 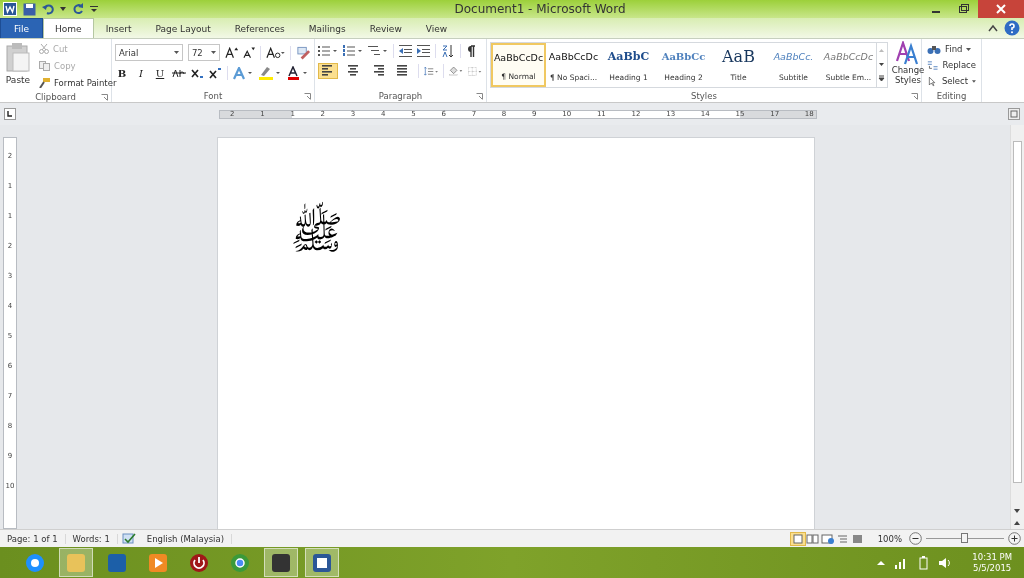 I want to click on web-layout-icon, so click(x=827, y=538).